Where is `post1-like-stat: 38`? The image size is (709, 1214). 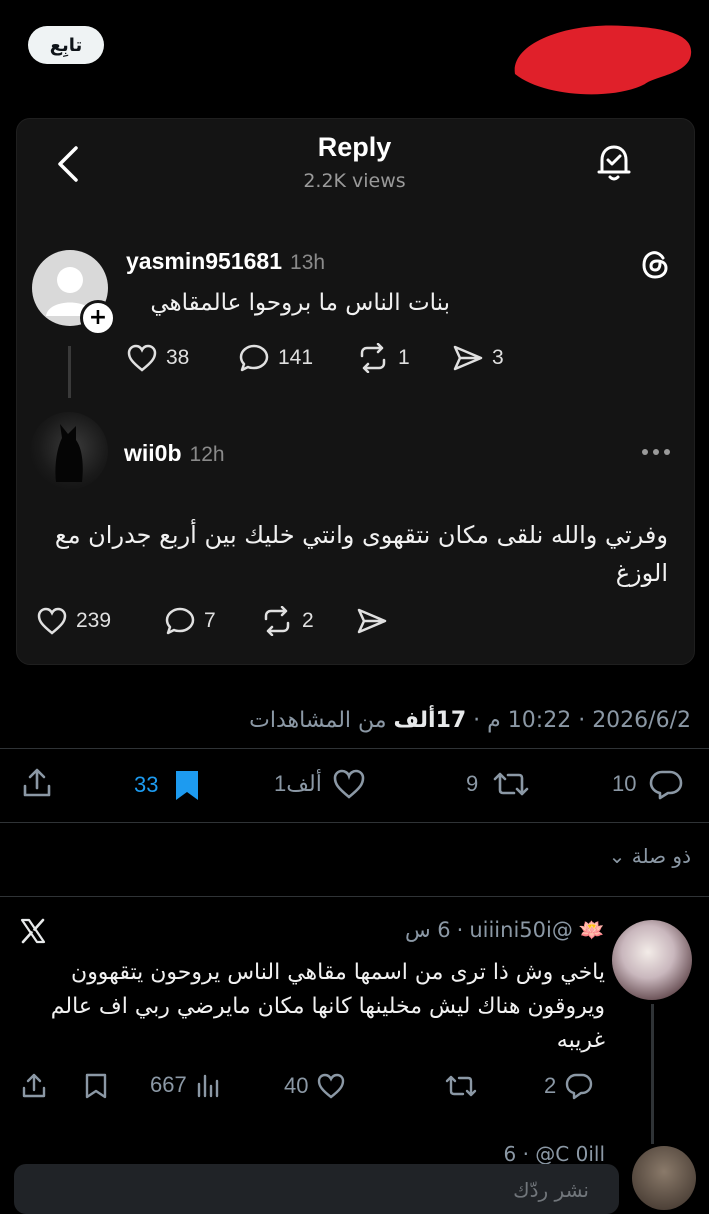 post1-like-stat: 38 is located at coordinates (157, 358).